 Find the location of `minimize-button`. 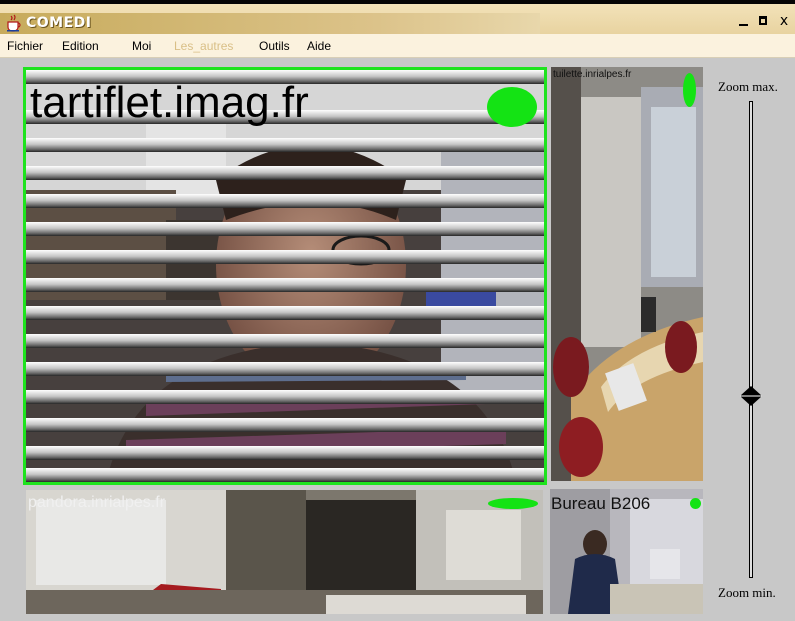

minimize-button is located at coordinates (743, 21).